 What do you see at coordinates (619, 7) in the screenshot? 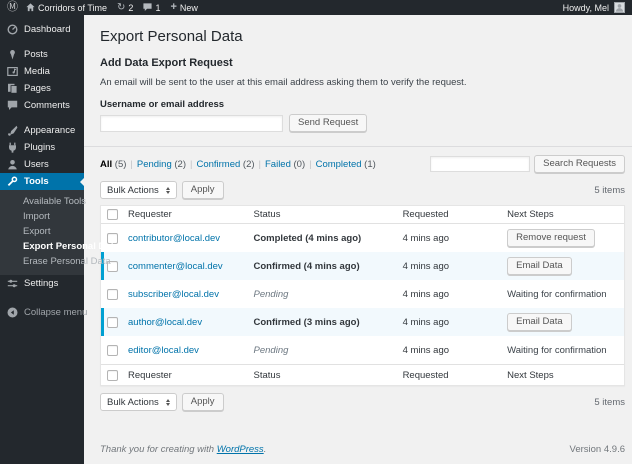
I see `avatar` at bounding box center [619, 7].